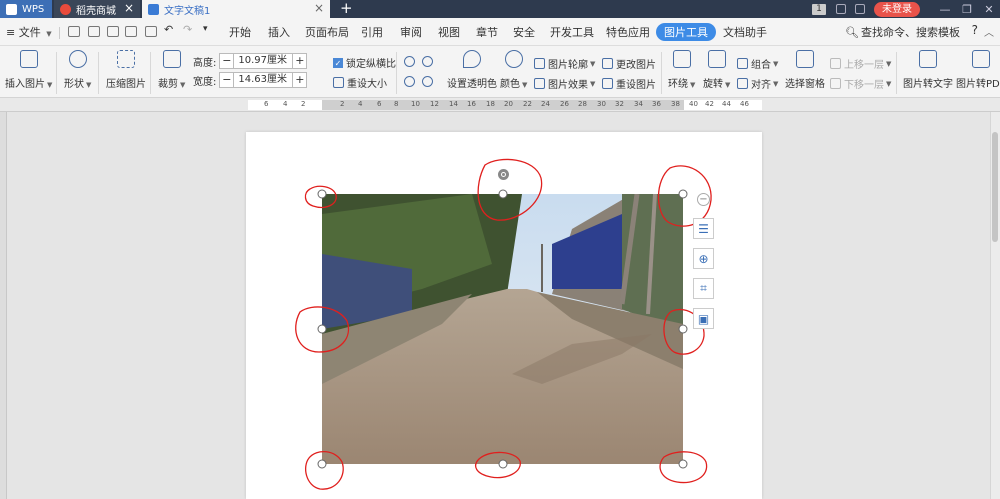 The width and height of the screenshot is (1000, 499). I want to click on color-button: 颜色 ▼, so click(513, 70).